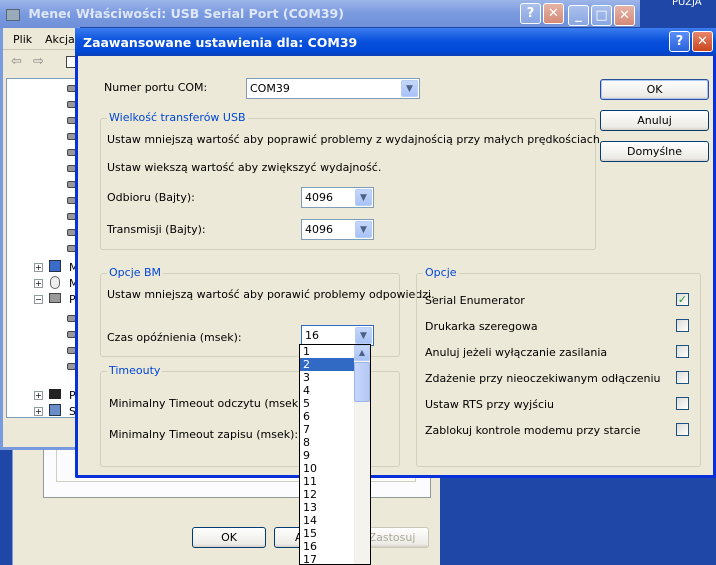 Image resolution: width=716 pixels, height=565 pixels. I want to click on mouse-icon, so click(55, 282).